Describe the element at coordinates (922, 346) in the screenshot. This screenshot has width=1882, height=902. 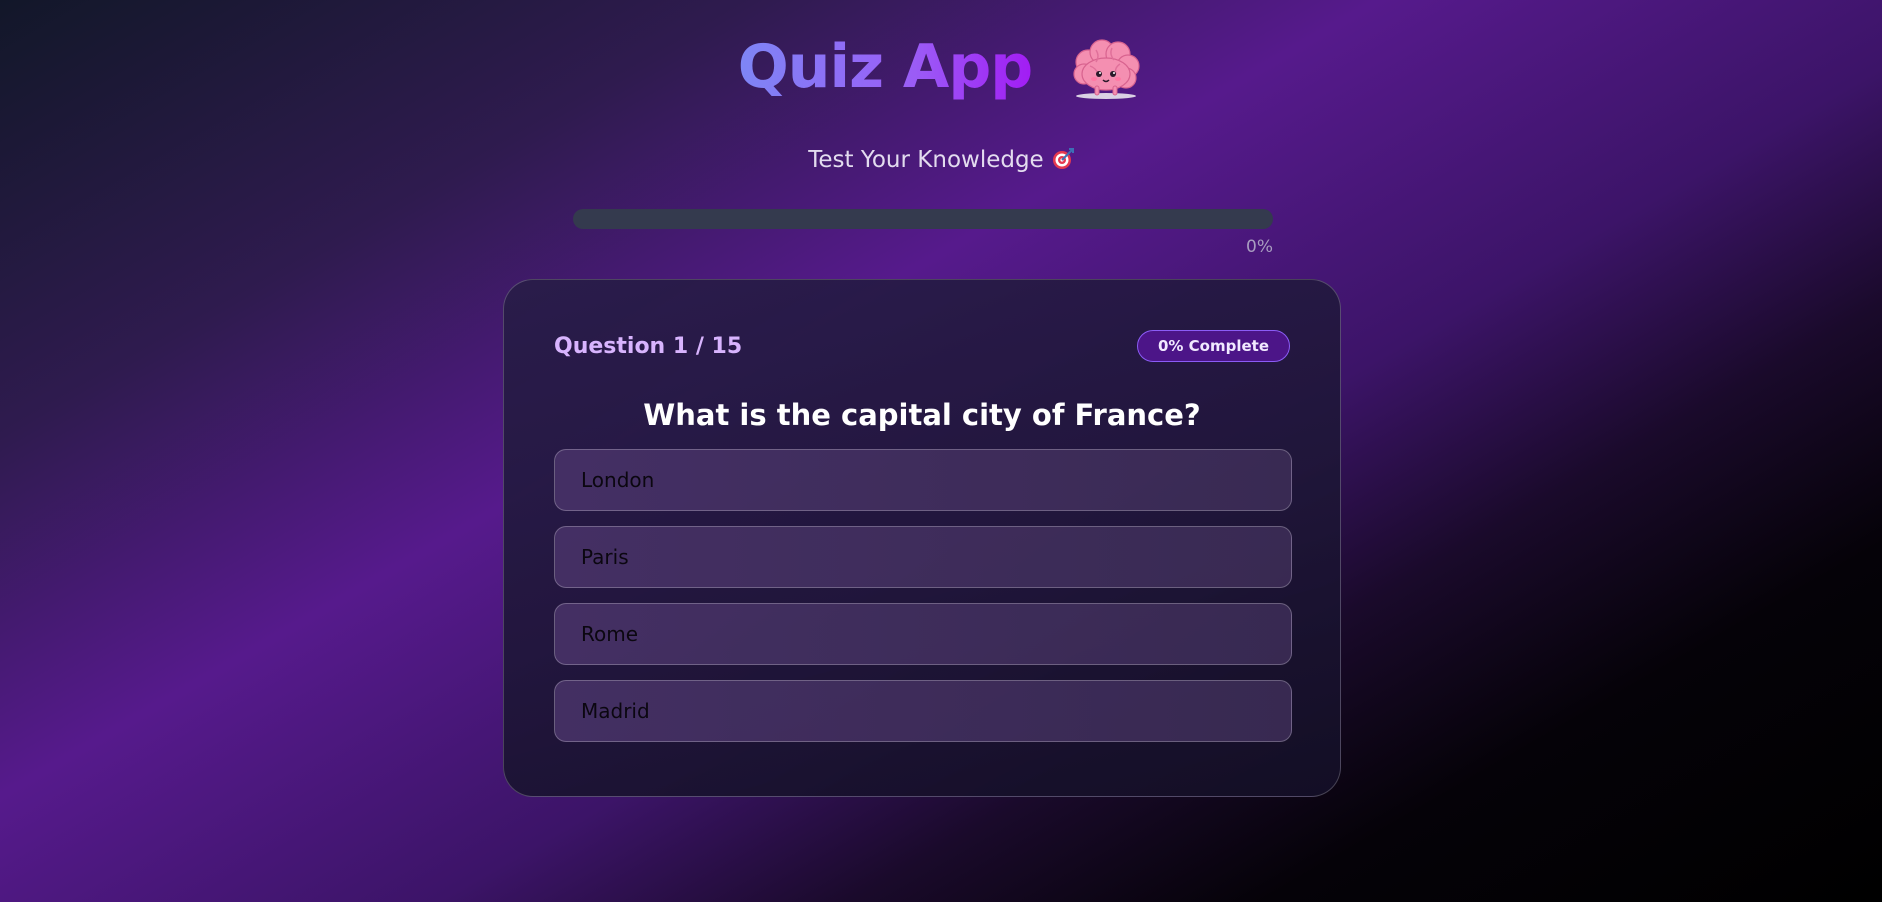
I see `card-header: Question 1 / 15 0% Complete` at that location.